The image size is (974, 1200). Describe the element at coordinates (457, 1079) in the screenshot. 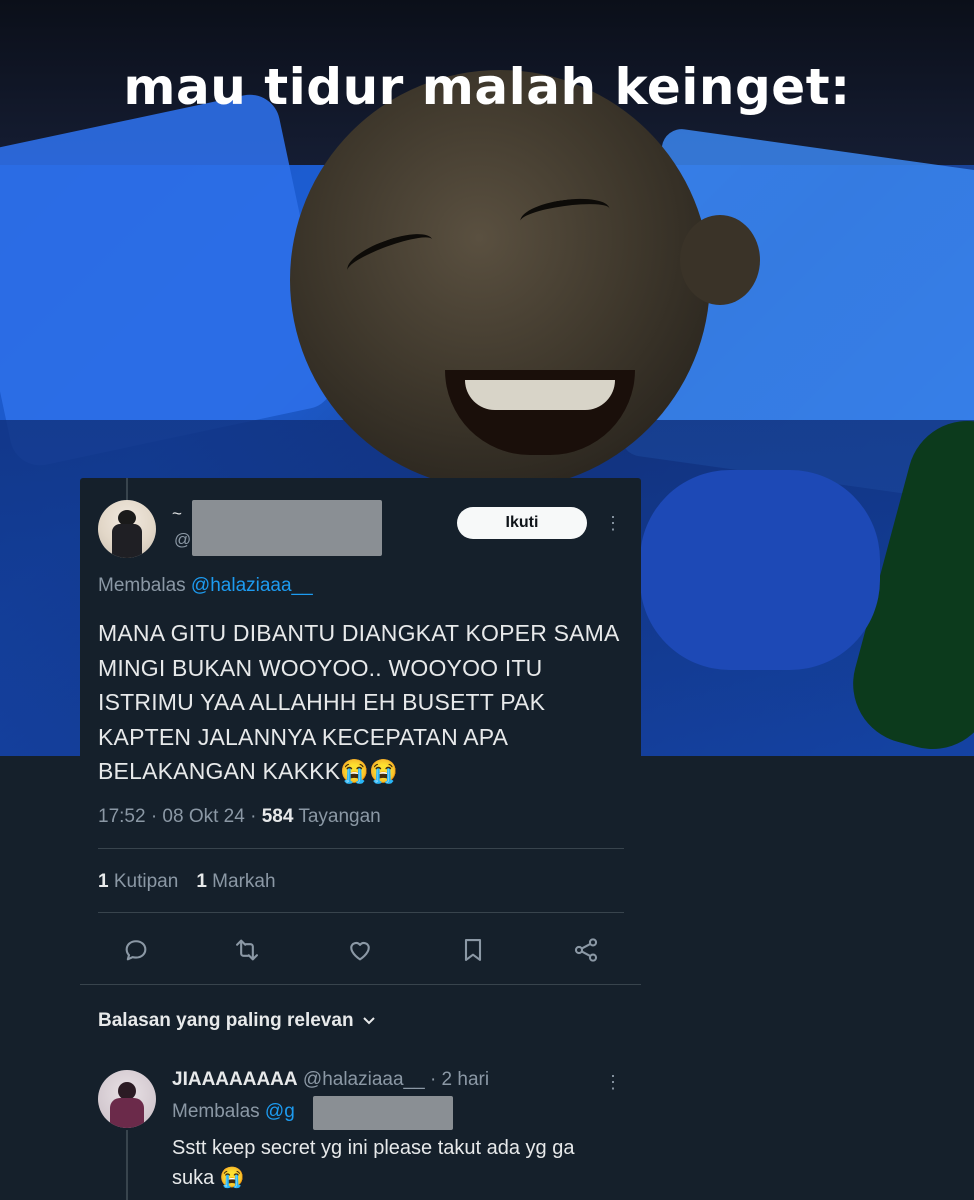

I see `reply-time: · 2 hari` at that location.